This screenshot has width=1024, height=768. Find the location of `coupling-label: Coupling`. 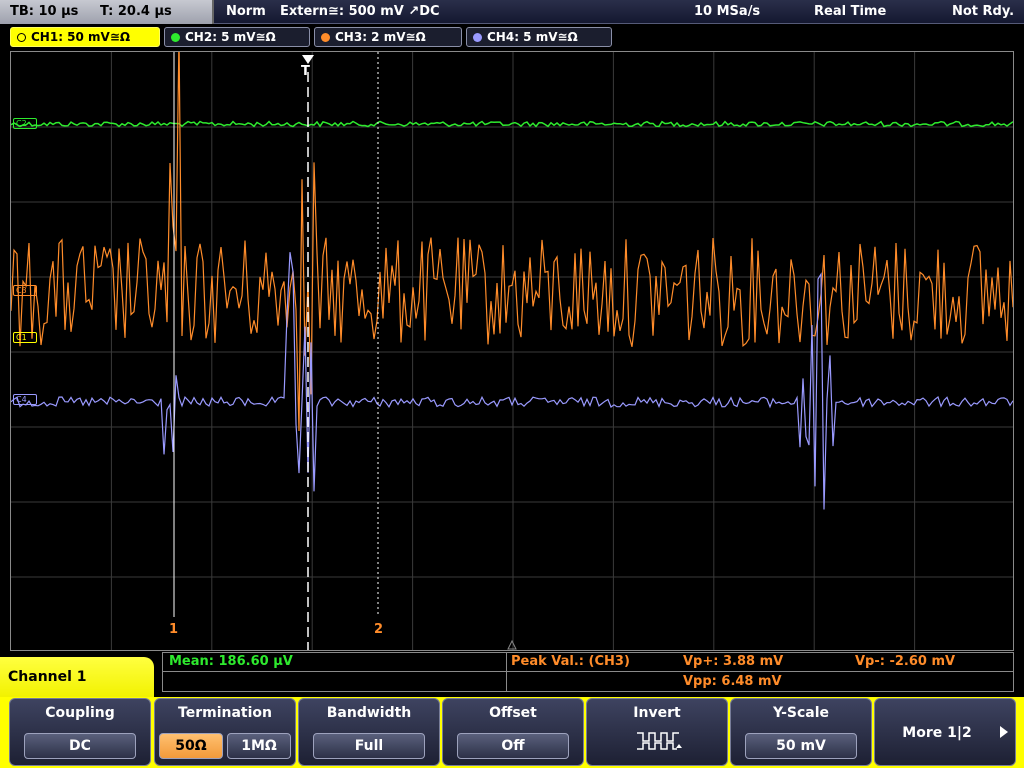

coupling-label: Coupling is located at coordinates (80, 713).